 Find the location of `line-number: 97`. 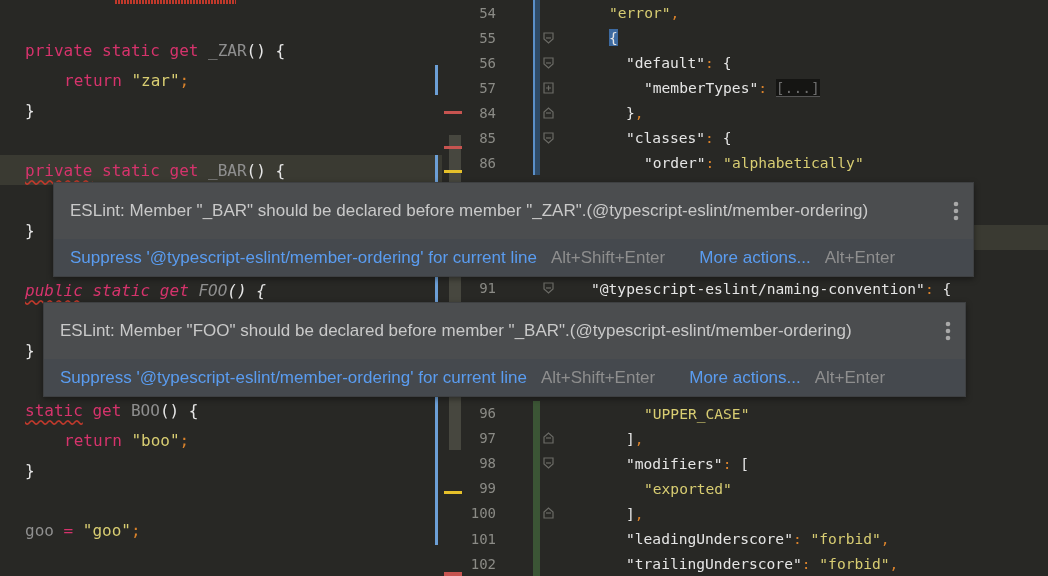

line-number: 97 is located at coordinates (487, 438).